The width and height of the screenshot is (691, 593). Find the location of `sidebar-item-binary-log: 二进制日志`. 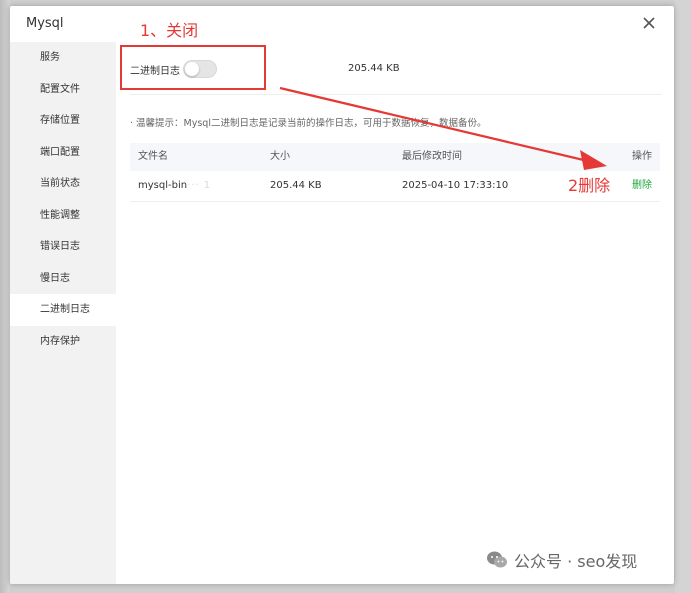

sidebar-item-binary-log: 二进制日志 is located at coordinates (63, 310).